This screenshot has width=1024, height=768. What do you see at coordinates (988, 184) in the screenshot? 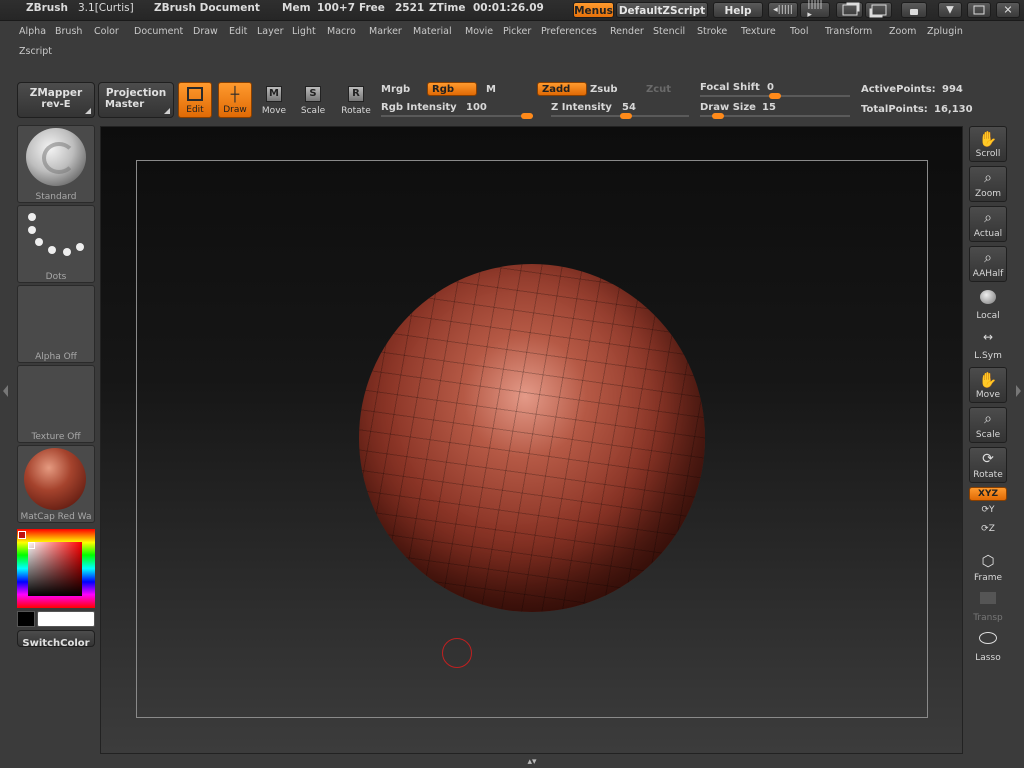
I see `zoom-button: ⌕ Zoom` at bounding box center [988, 184].